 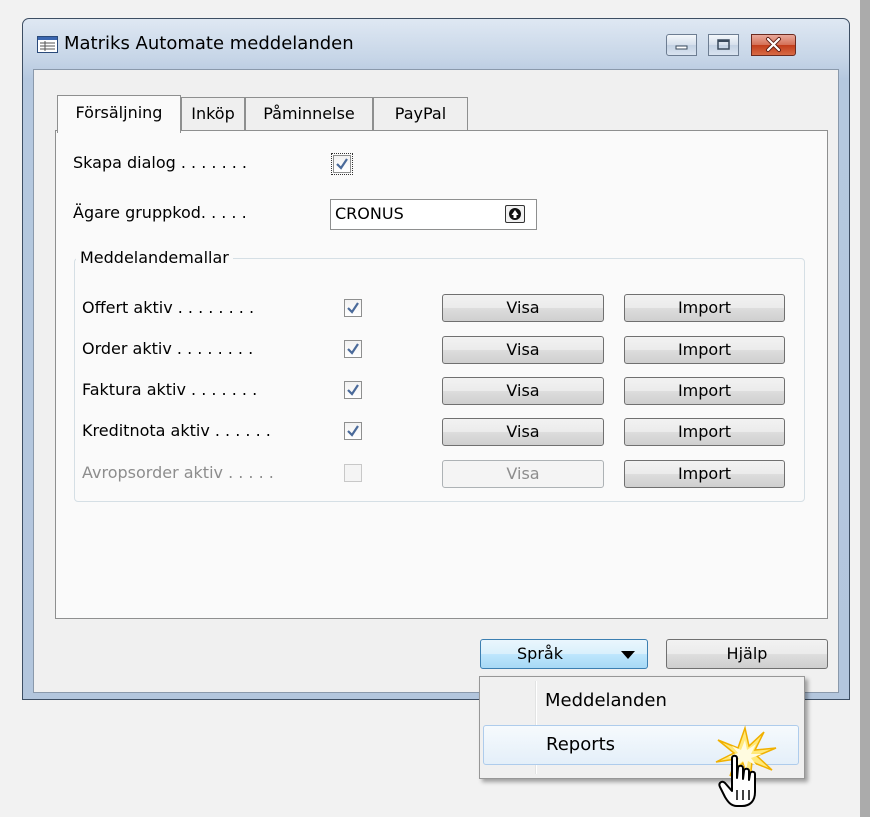 I want to click on arrow-up-lookup-icon, so click(x=515, y=214).